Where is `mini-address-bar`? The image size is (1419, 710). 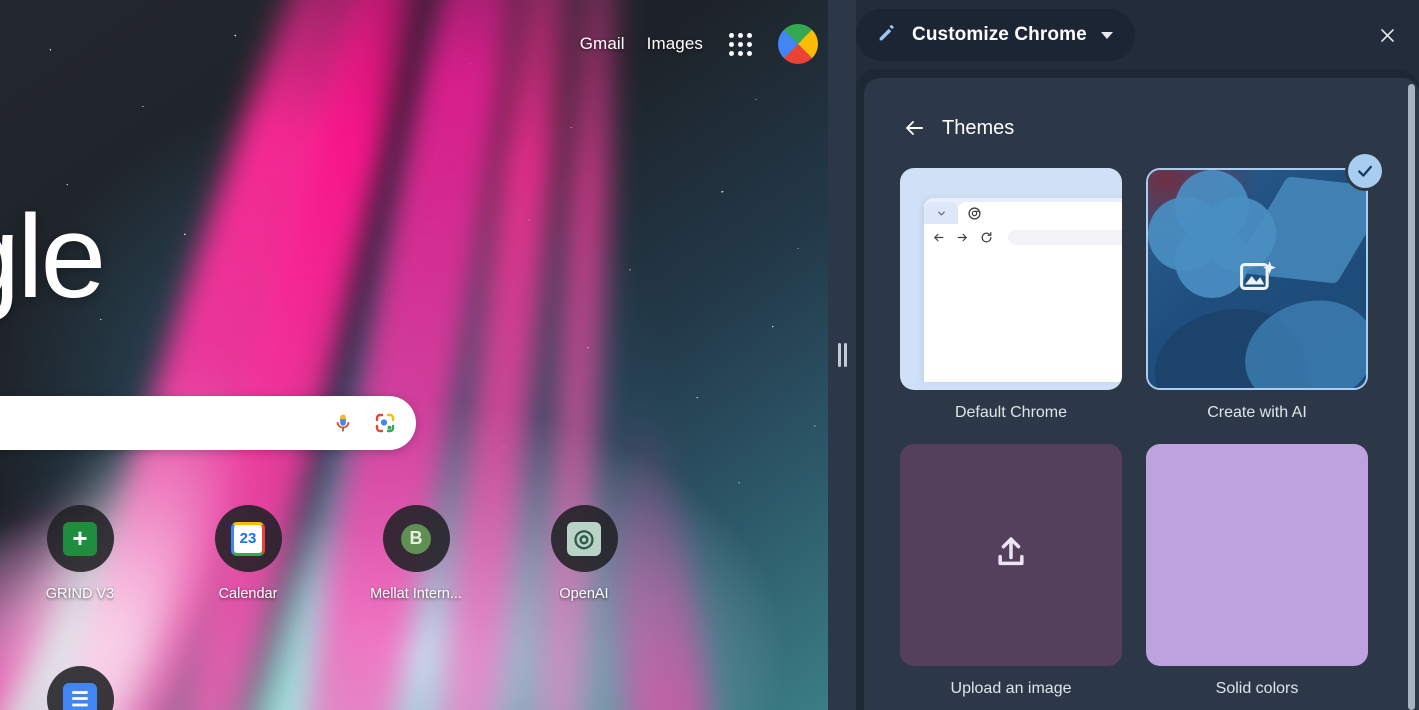
mini-address-bar is located at coordinates (1065, 237).